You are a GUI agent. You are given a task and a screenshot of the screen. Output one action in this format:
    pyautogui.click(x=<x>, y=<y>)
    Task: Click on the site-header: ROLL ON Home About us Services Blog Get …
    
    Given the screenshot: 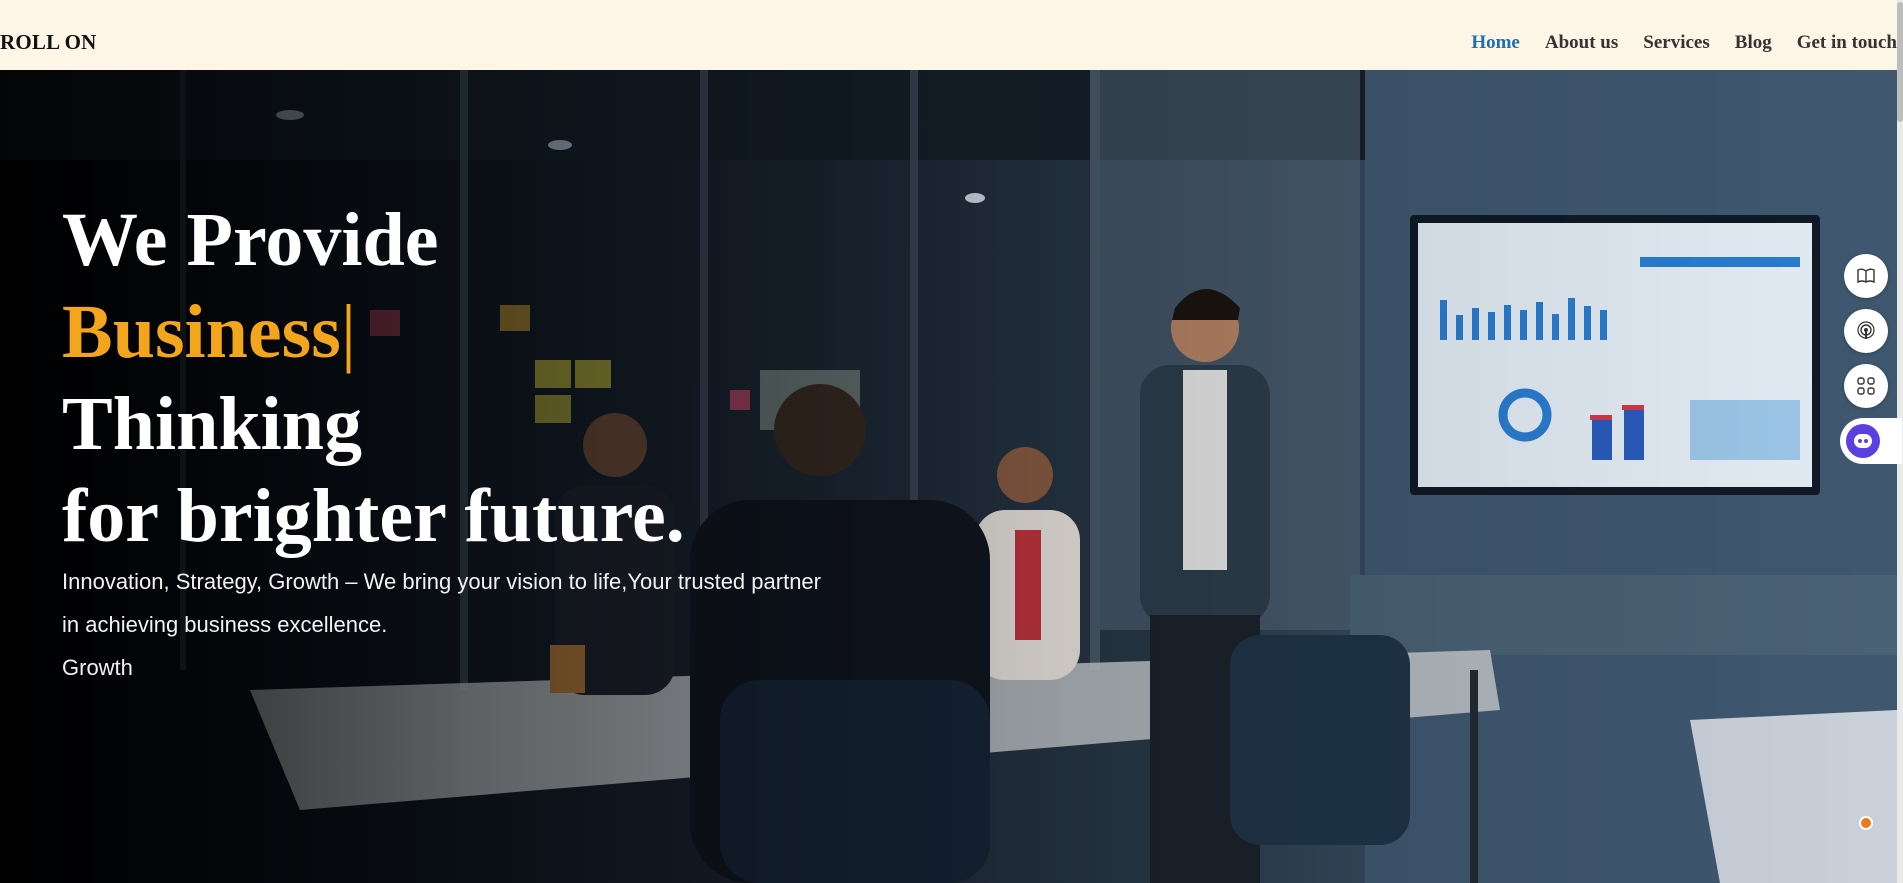 What is the action you would take?
    pyautogui.click(x=951, y=35)
    